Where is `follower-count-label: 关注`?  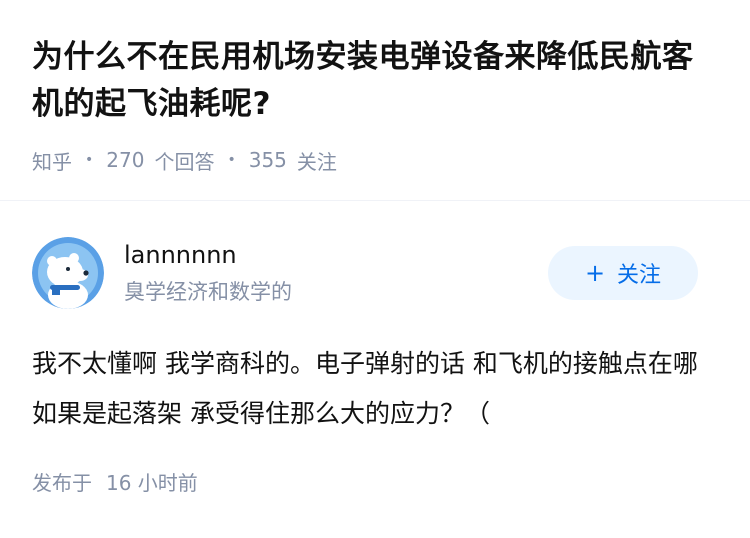 follower-count-label: 关注 is located at coordinates (316, 161).